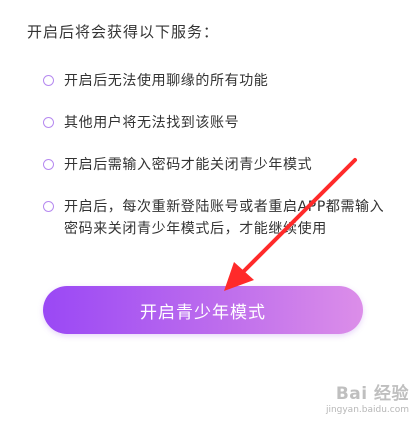  What do you see at coordinates (372, 394) in the screenshot?
I see `watermark-brand: Bai 经验` at bounding box center [372, 394].